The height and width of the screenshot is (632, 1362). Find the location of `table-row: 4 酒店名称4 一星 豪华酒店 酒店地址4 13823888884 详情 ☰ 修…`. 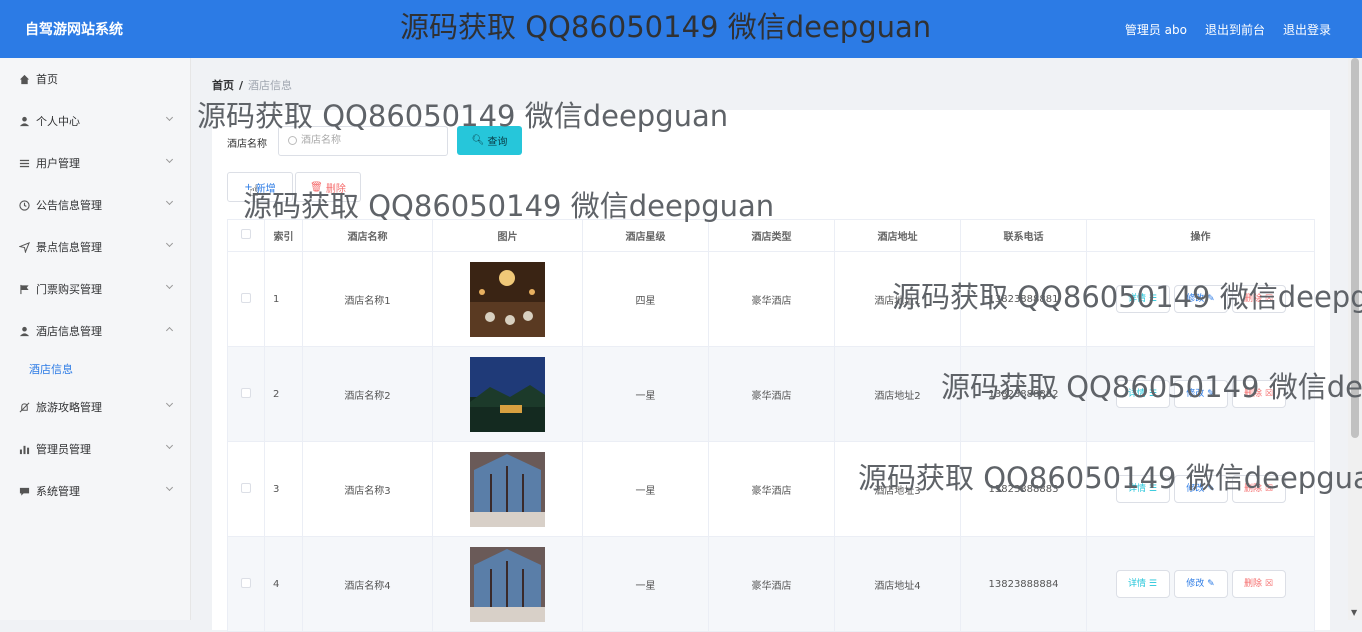

table-row: 4 酒店名称4 一星 豪华酒店 酒店地址4 13823888884 详情 ☰ 修… is located at coordinates (771, 584).